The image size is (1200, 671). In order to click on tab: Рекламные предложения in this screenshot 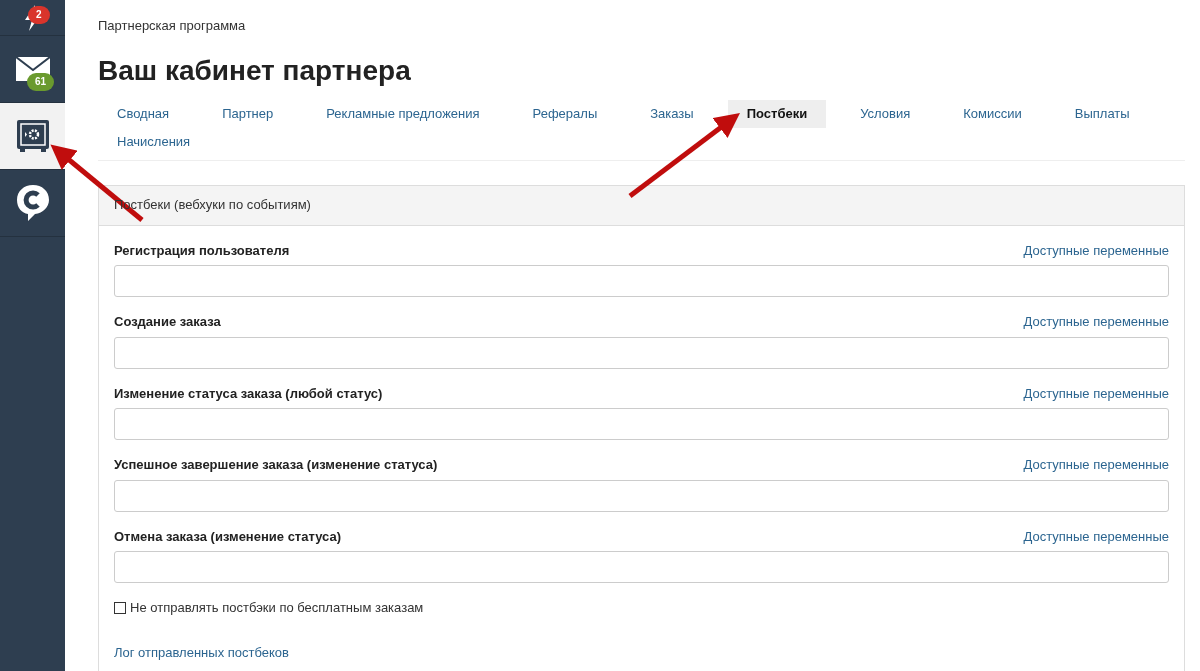, I will do `click(403, 113)`.